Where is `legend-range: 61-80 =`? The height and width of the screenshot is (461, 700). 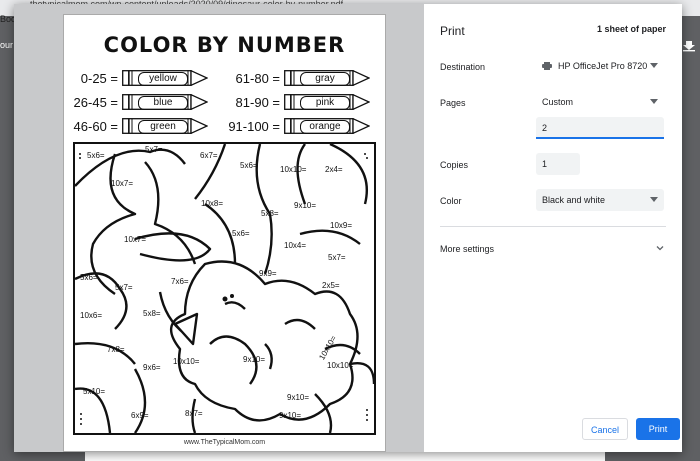 legend-range: 61-80 = is located at coordinates (257, 78).